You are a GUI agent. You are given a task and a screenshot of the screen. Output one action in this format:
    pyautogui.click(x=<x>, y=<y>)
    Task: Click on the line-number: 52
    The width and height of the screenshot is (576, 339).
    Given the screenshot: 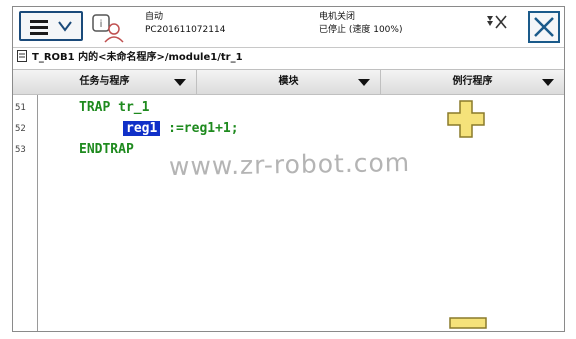 What is the action you would take?
    pyautogui.click(x=20, y=129)
    